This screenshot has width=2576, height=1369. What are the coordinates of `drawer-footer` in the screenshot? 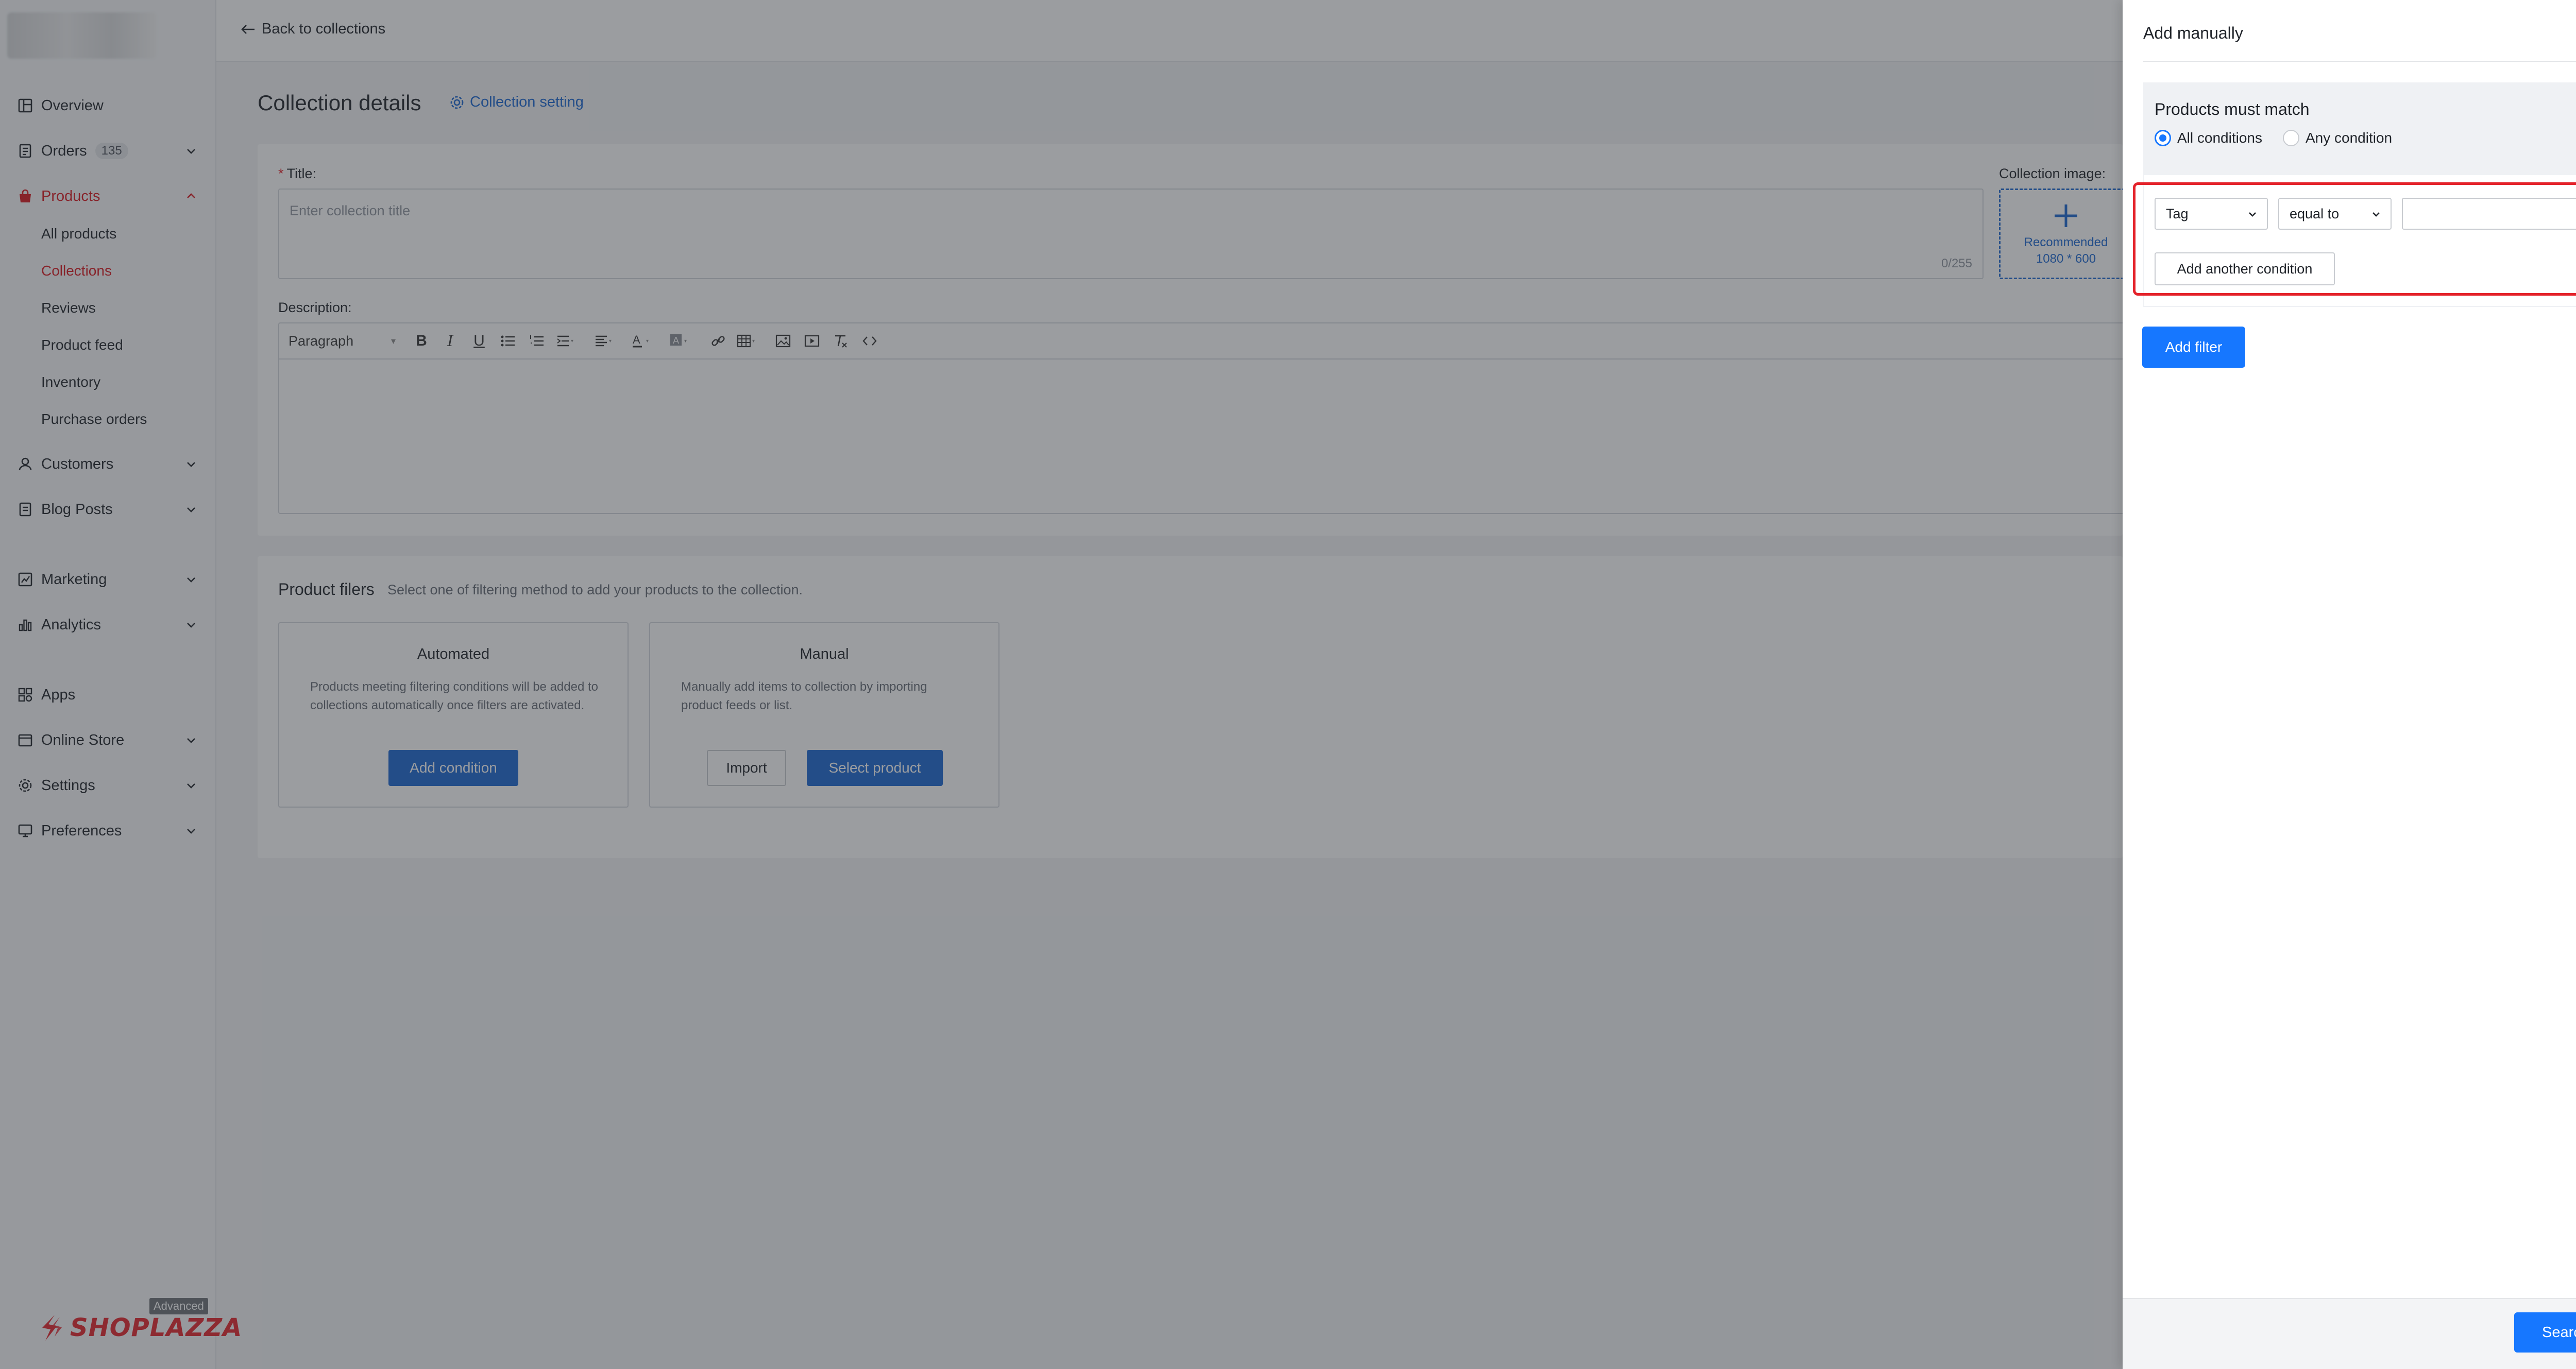 It's located at (2349, 1333).